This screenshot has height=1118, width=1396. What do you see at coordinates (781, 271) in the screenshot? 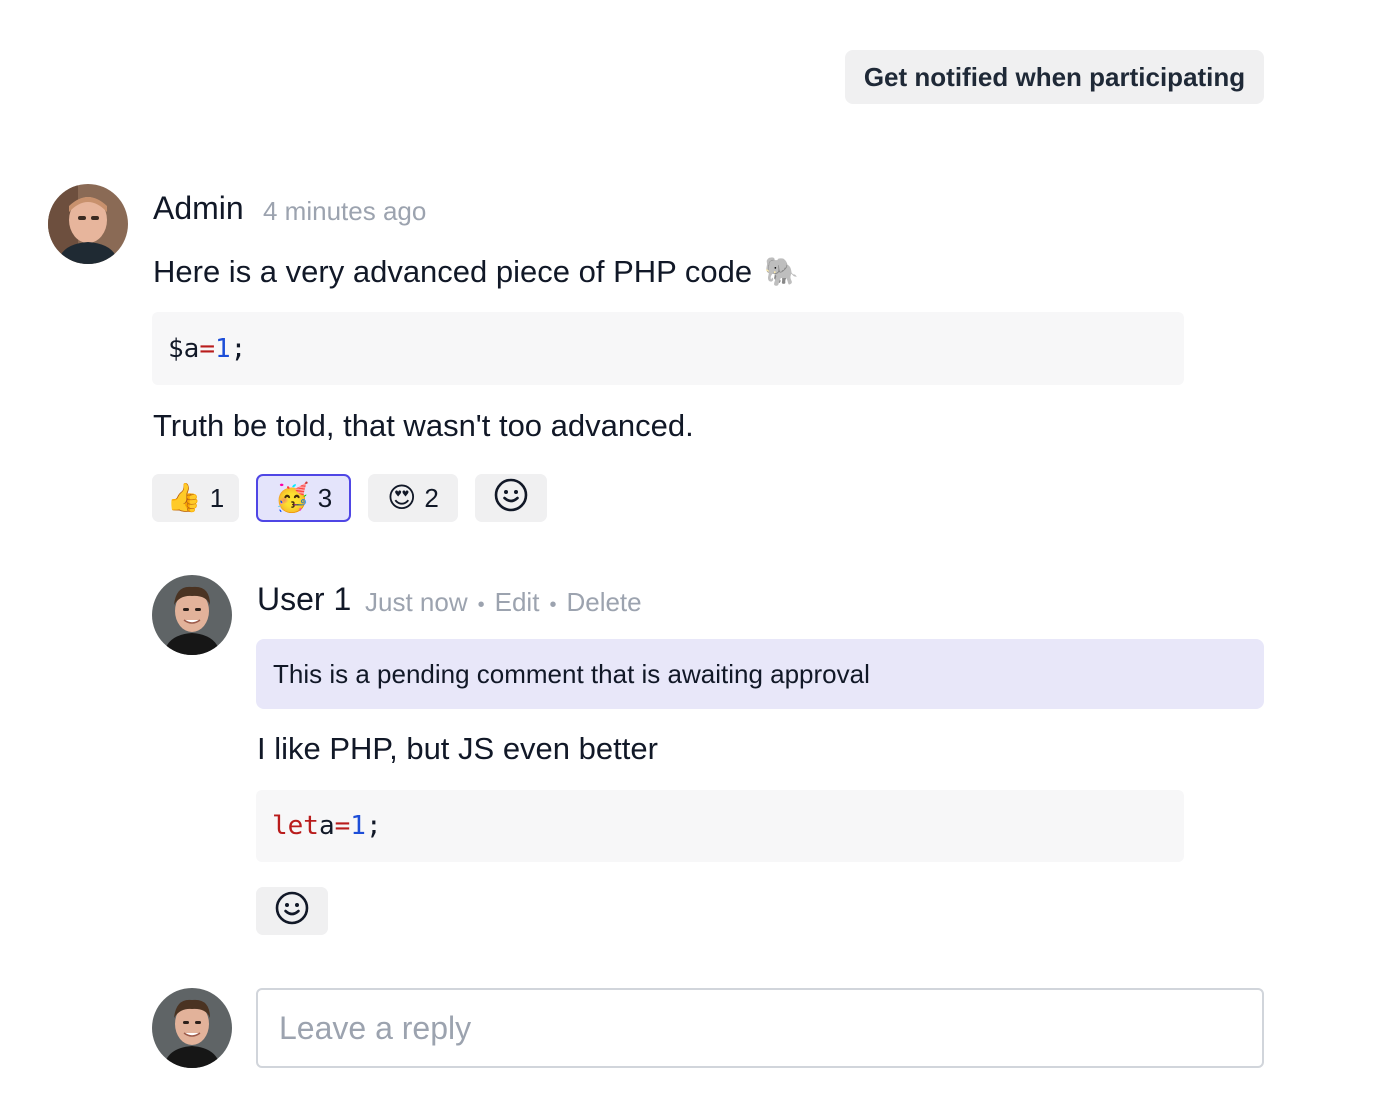
I see `elephant-icon: 🐘` at bounding box center [781, 271].